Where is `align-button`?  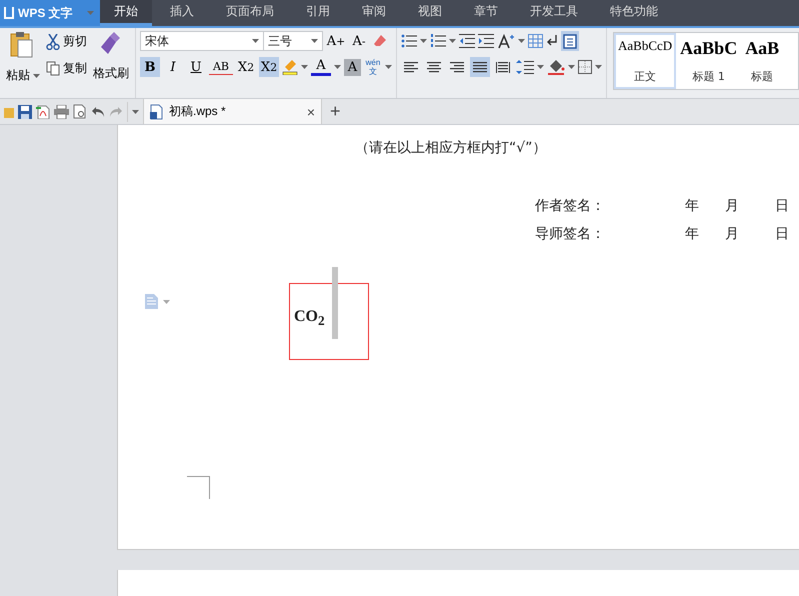
align-button is located at coordinates (480, 67).